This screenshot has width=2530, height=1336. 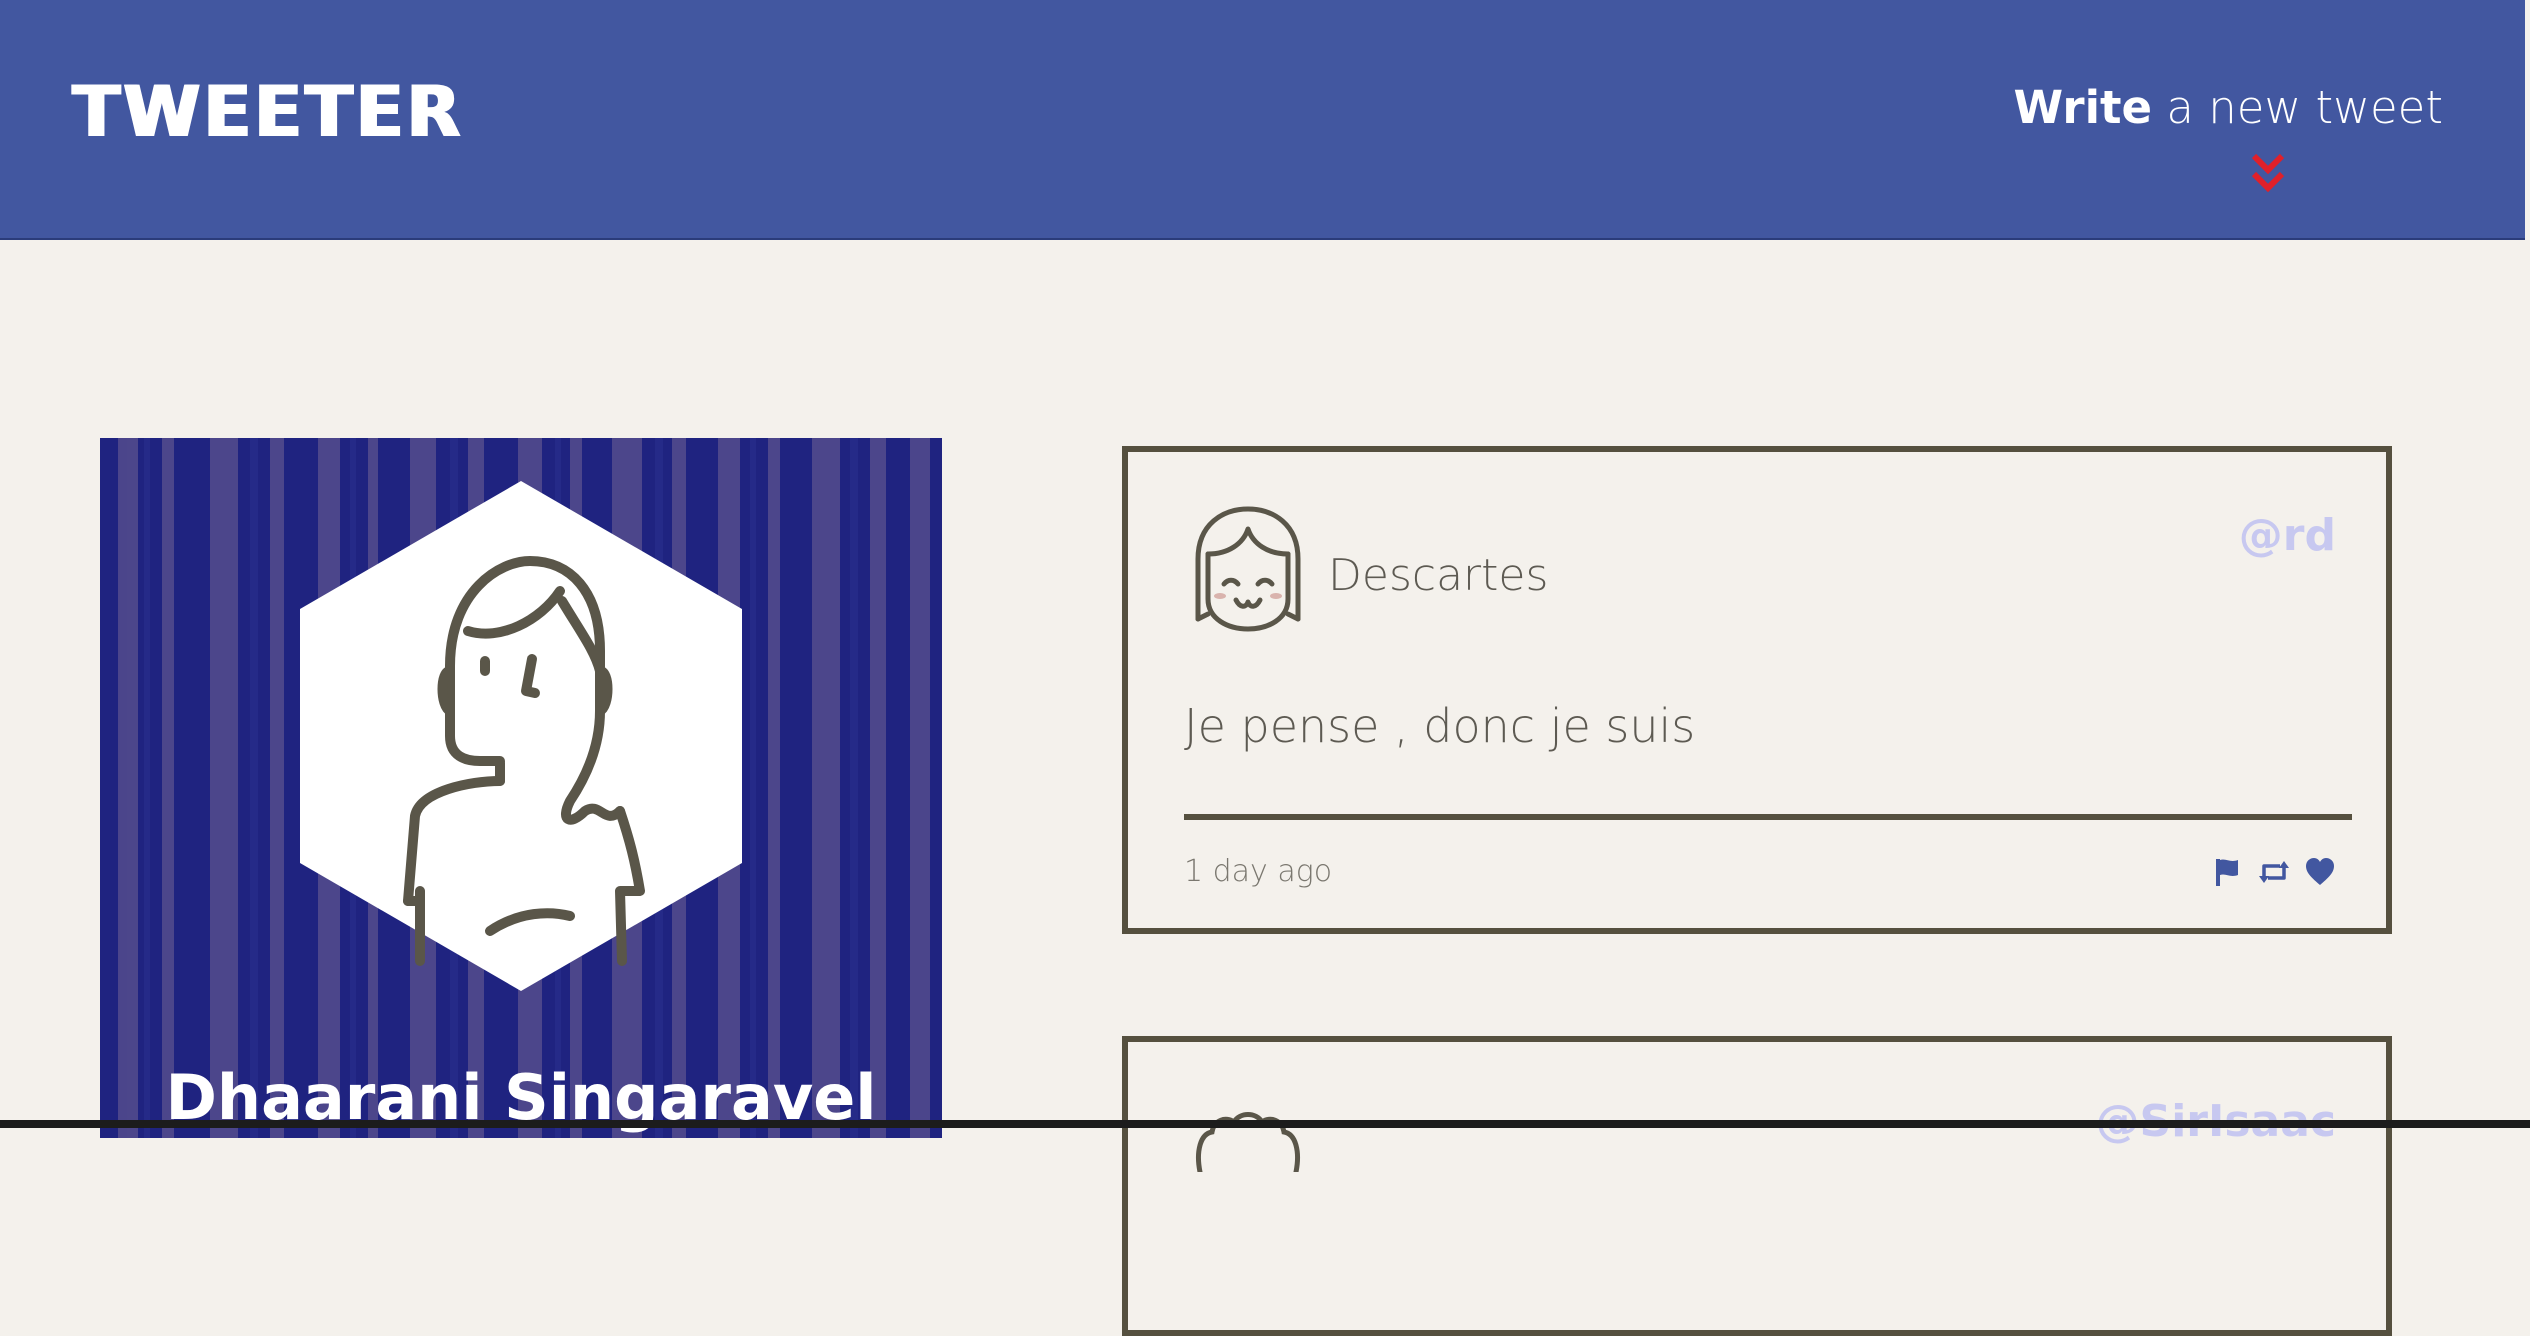 What do you see at coordinates (267, 112) in the screenshot?
I see `app-logo: TWEETER` at bounding box center [267, 112].